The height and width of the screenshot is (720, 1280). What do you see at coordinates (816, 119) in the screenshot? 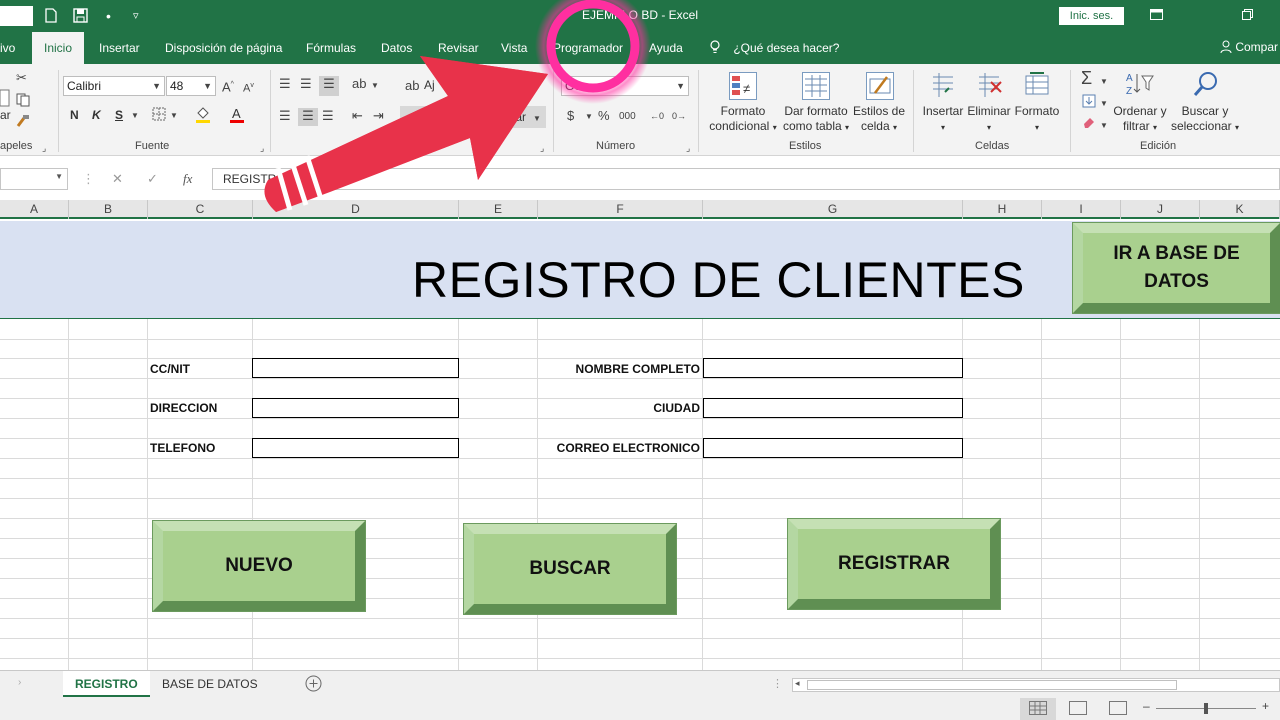
I see `format-as-table-button: Dar formato como tabla ▾` at bounding box center [816, 119].